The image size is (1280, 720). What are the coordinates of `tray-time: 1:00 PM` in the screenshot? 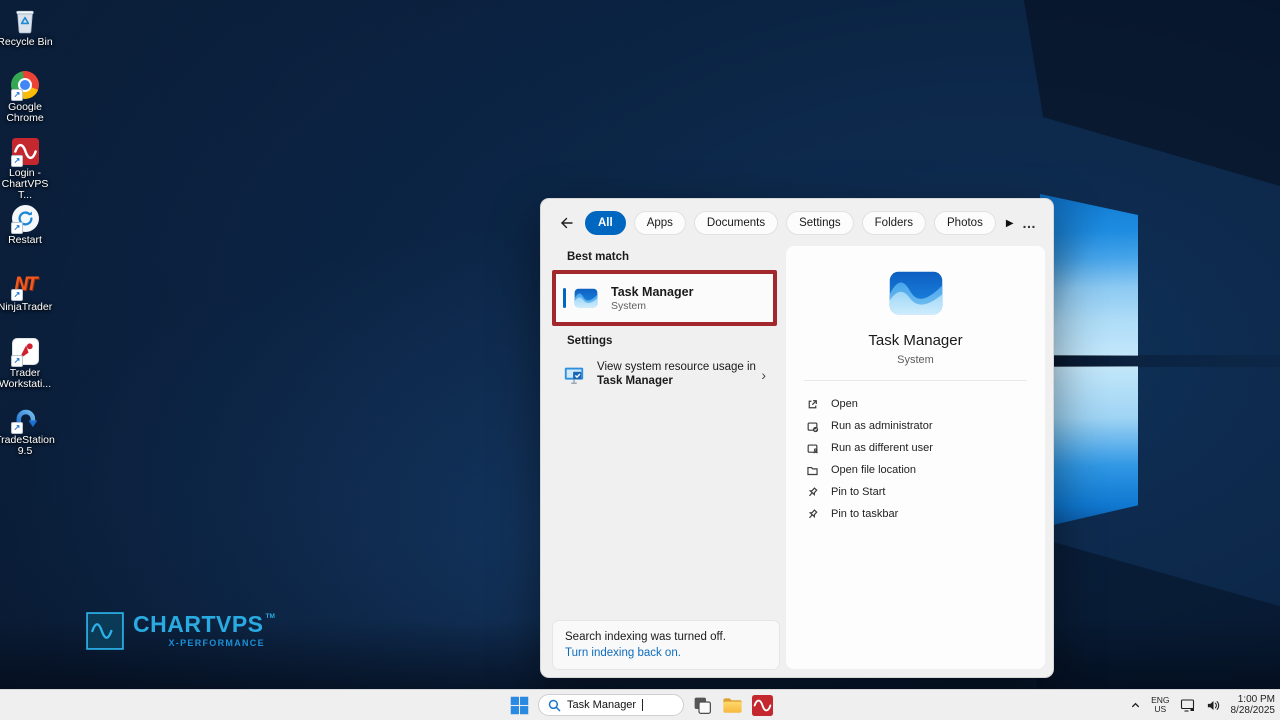 It's located at (1256, 699).